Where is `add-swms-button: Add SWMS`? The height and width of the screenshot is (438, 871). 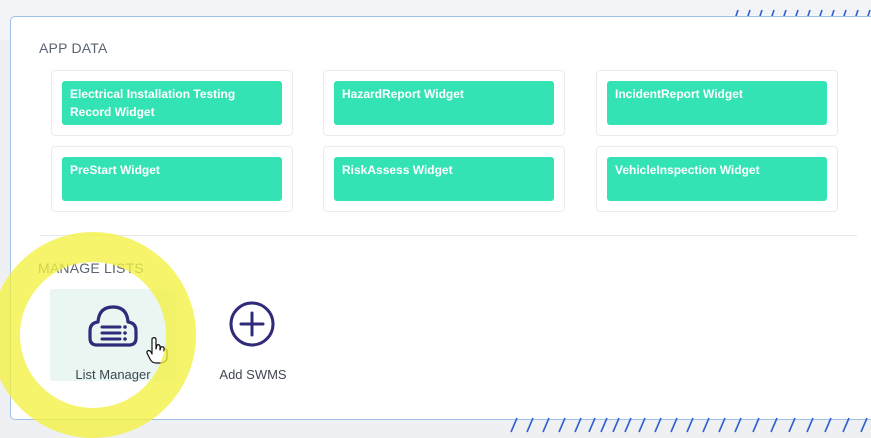 add-swms-button: Add SWMS is located at coordinates (253, 335).